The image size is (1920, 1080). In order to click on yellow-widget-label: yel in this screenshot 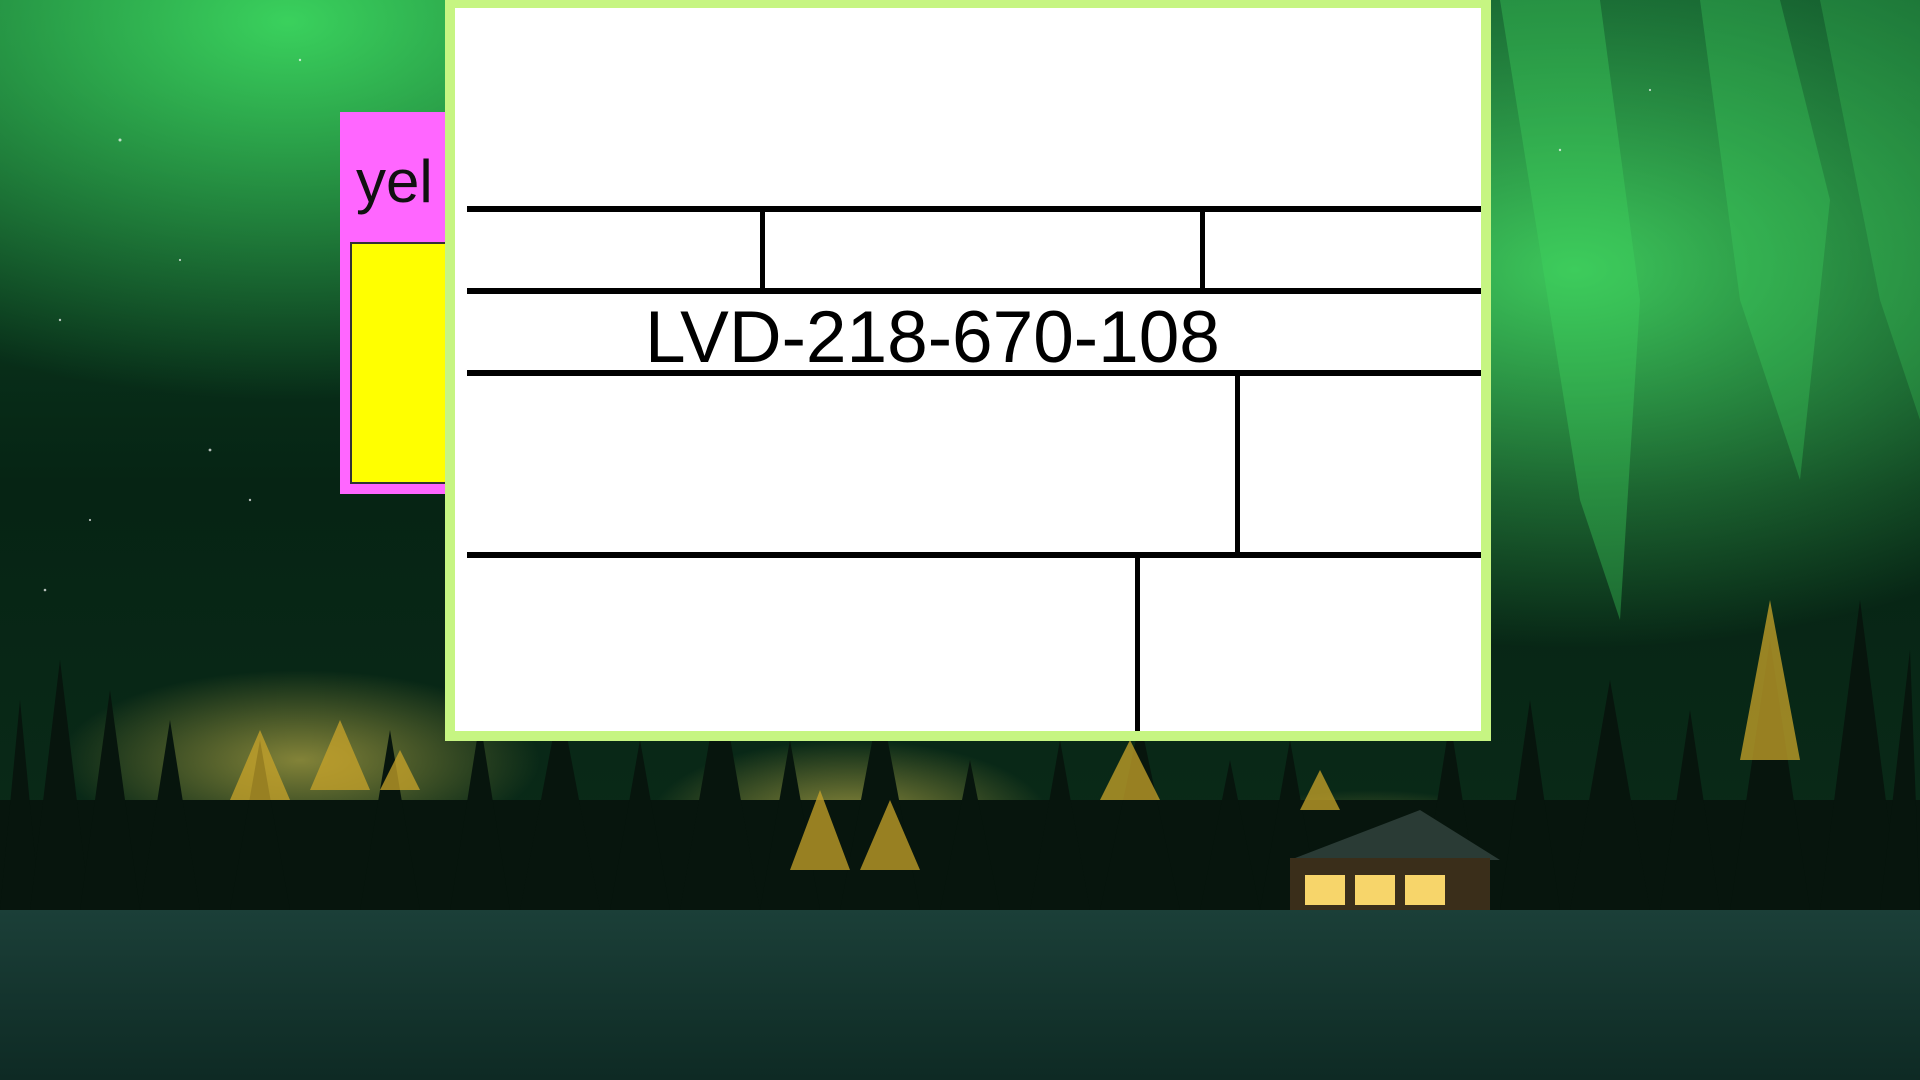, I will do `click(394, 181)`.